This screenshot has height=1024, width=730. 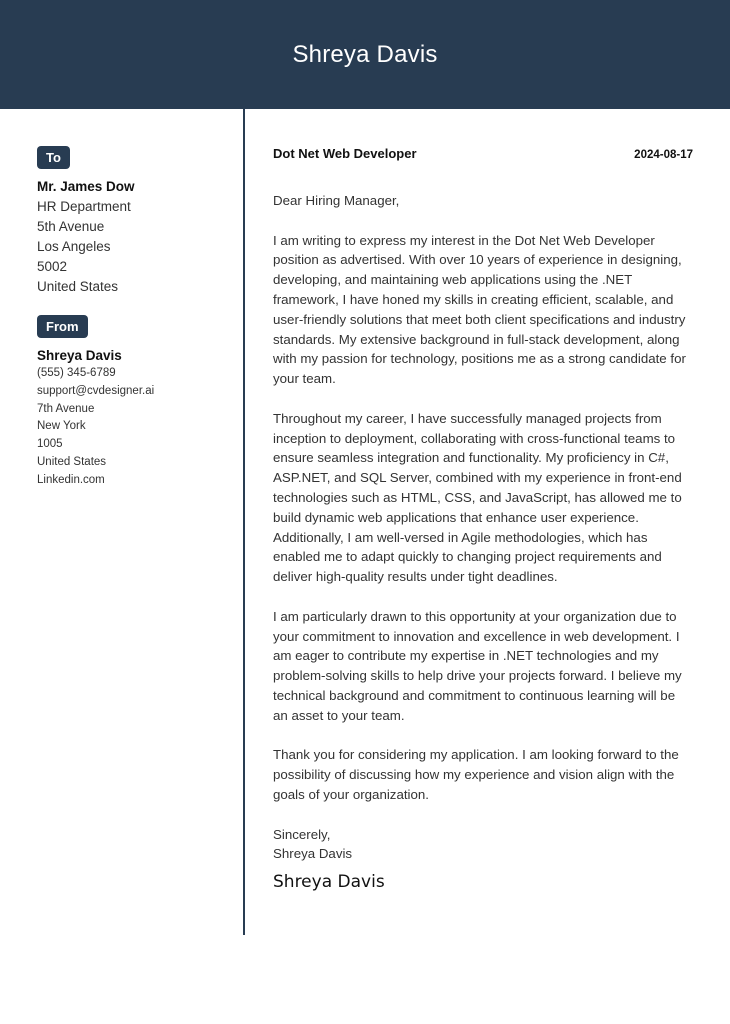 I want to click on recipient-country: United States, so click(x=78, y=286).